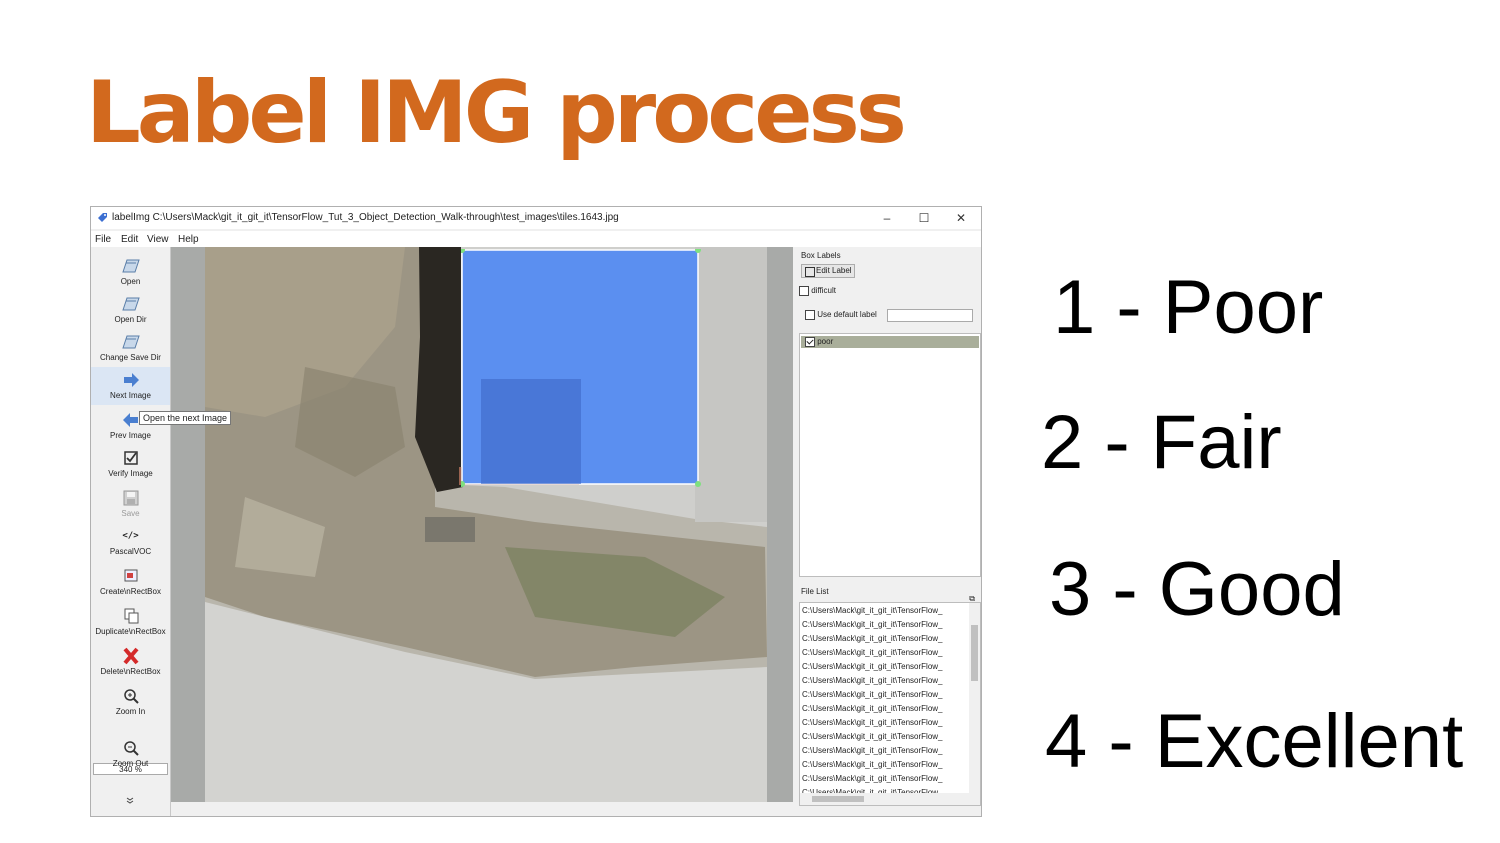 Image resolution: width=1500 pixels, height=843 pixels. What do you see at coordinates (131, 696) in the screenshot?
I see `zoom-in-icon` at bounding box center [131, 696].